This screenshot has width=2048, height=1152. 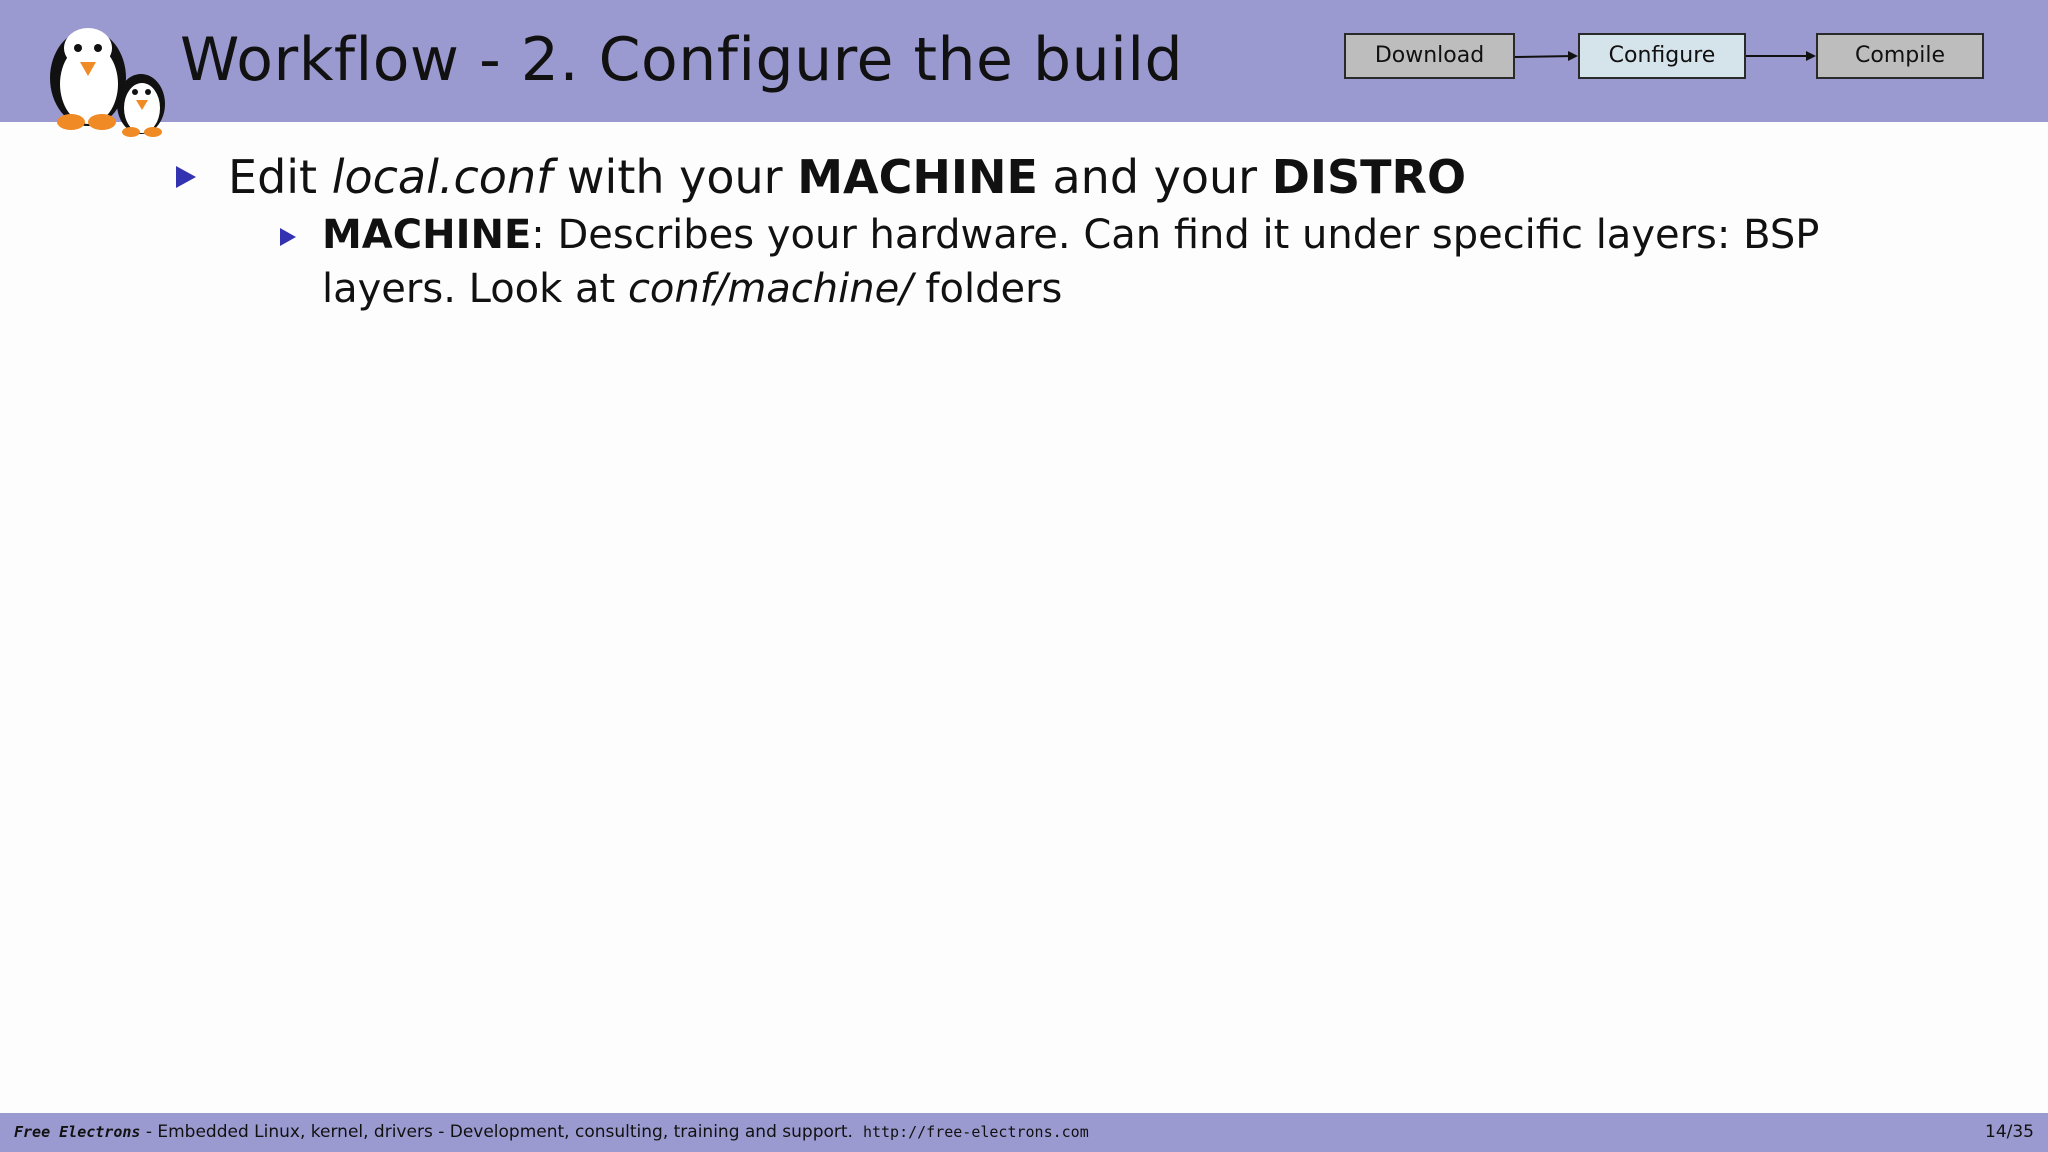 I want to click on workflow-arrows, so click(x=1665, y=56).